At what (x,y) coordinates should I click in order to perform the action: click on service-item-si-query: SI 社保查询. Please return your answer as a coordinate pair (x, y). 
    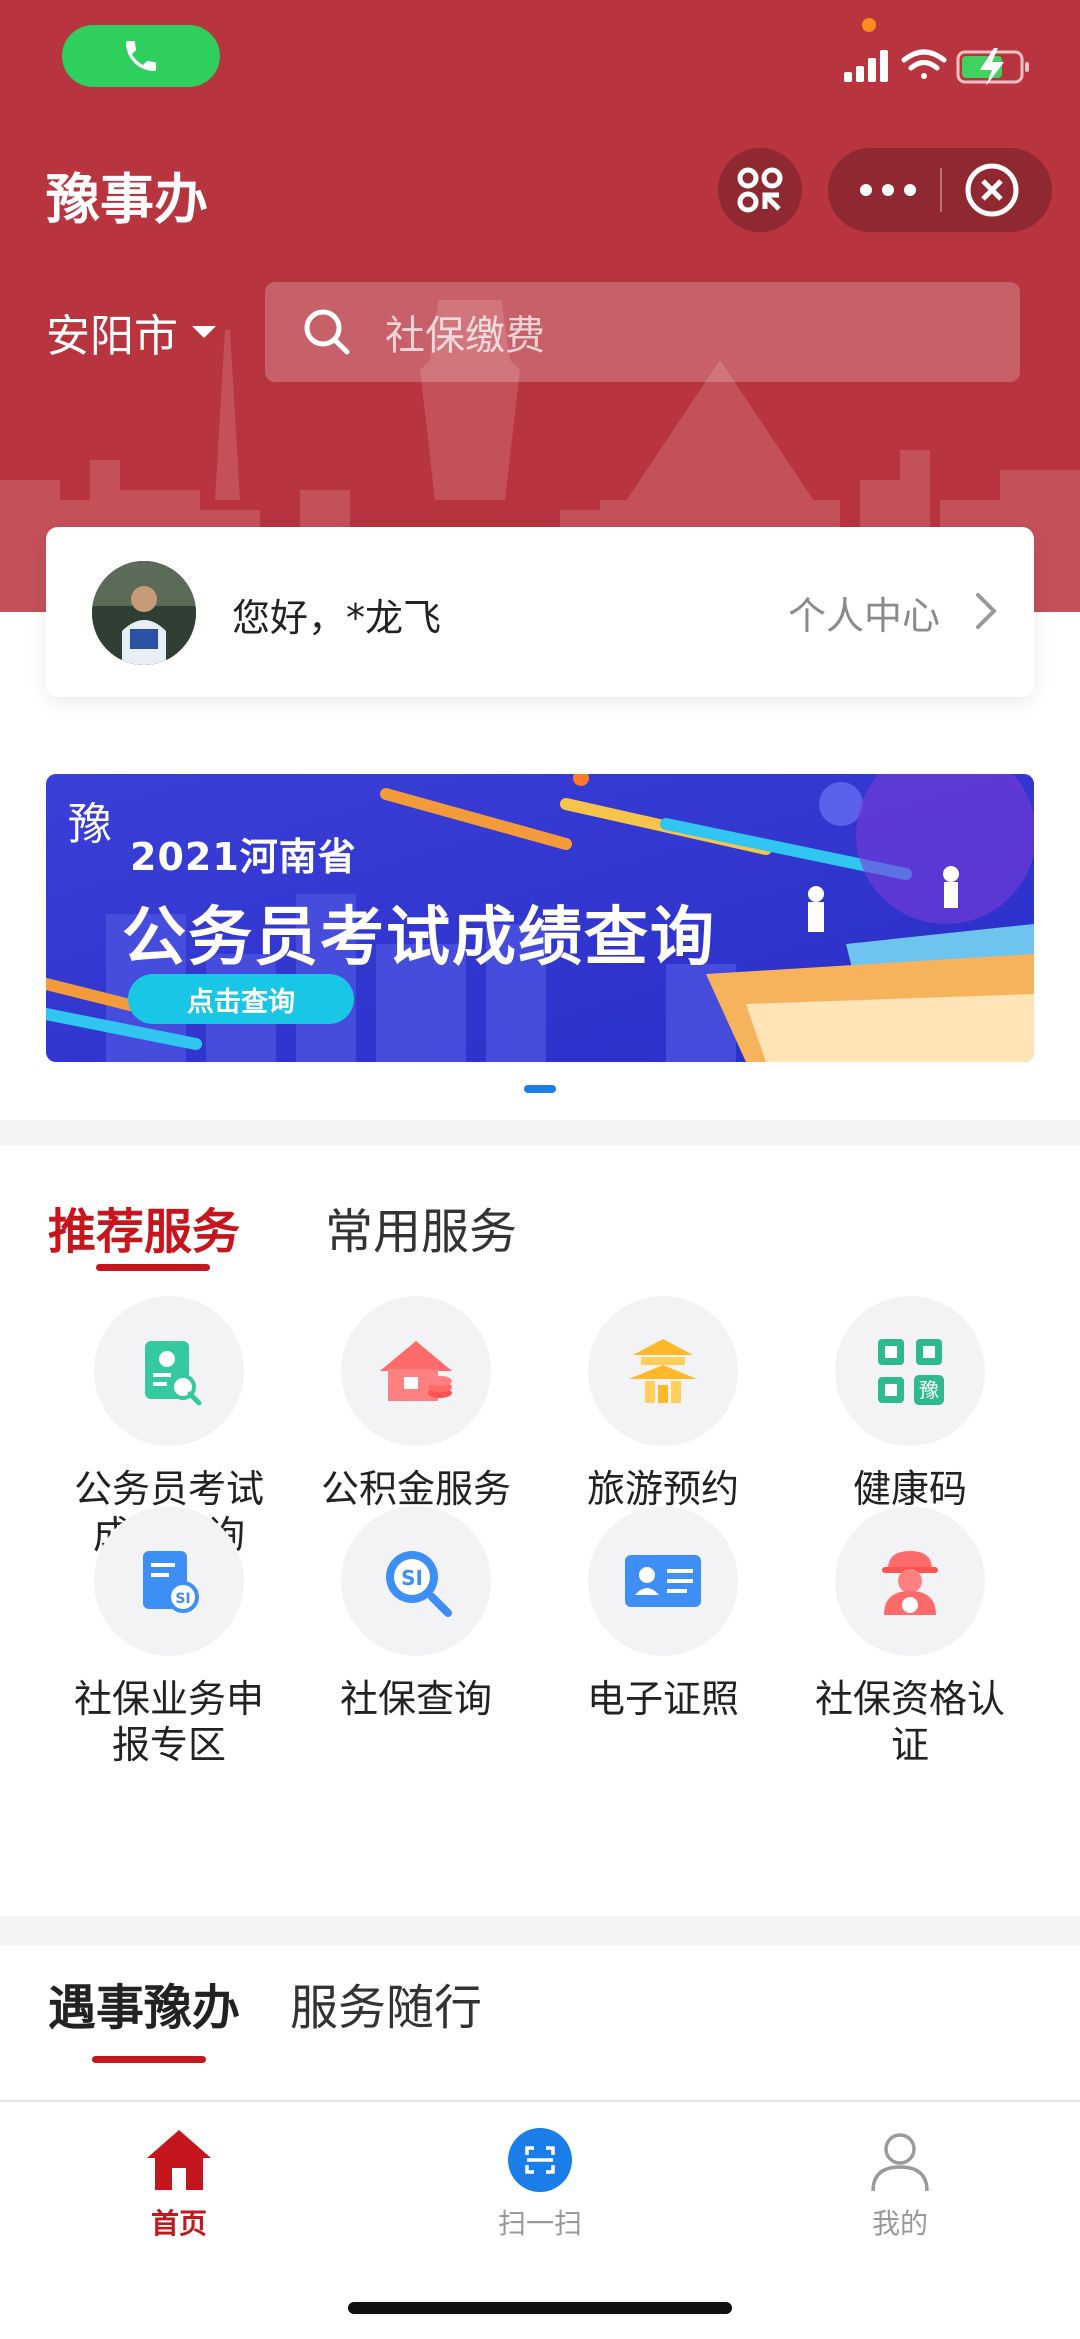
    Looking at the image, I should click on (416, 1614).